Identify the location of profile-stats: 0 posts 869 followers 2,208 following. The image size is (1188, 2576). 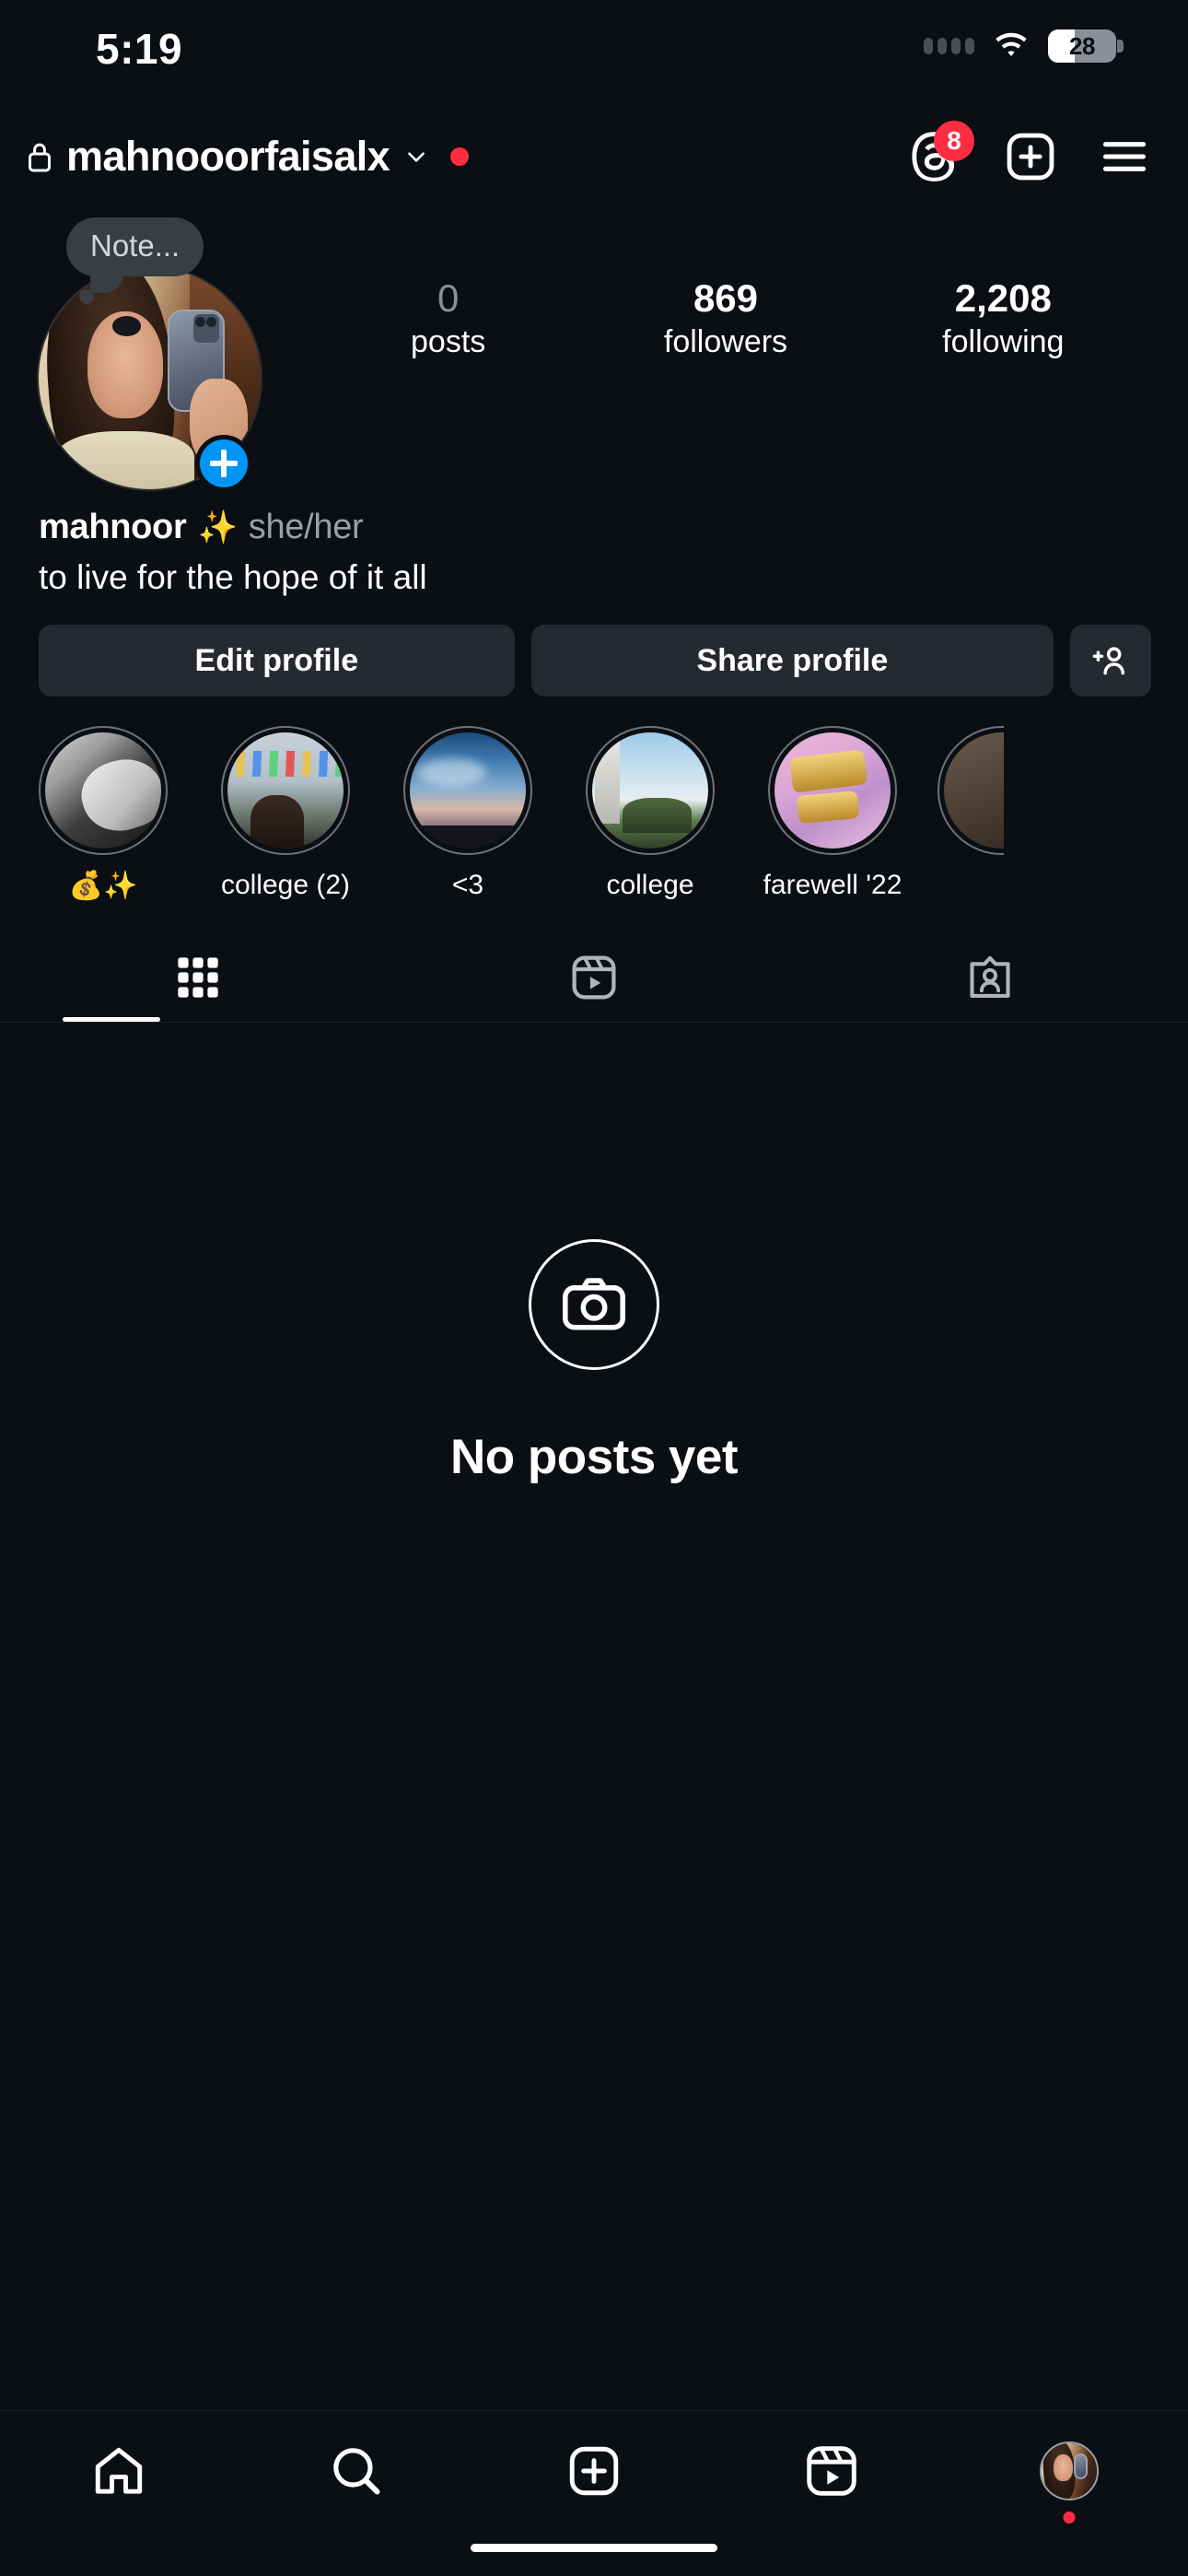
(718, 292).